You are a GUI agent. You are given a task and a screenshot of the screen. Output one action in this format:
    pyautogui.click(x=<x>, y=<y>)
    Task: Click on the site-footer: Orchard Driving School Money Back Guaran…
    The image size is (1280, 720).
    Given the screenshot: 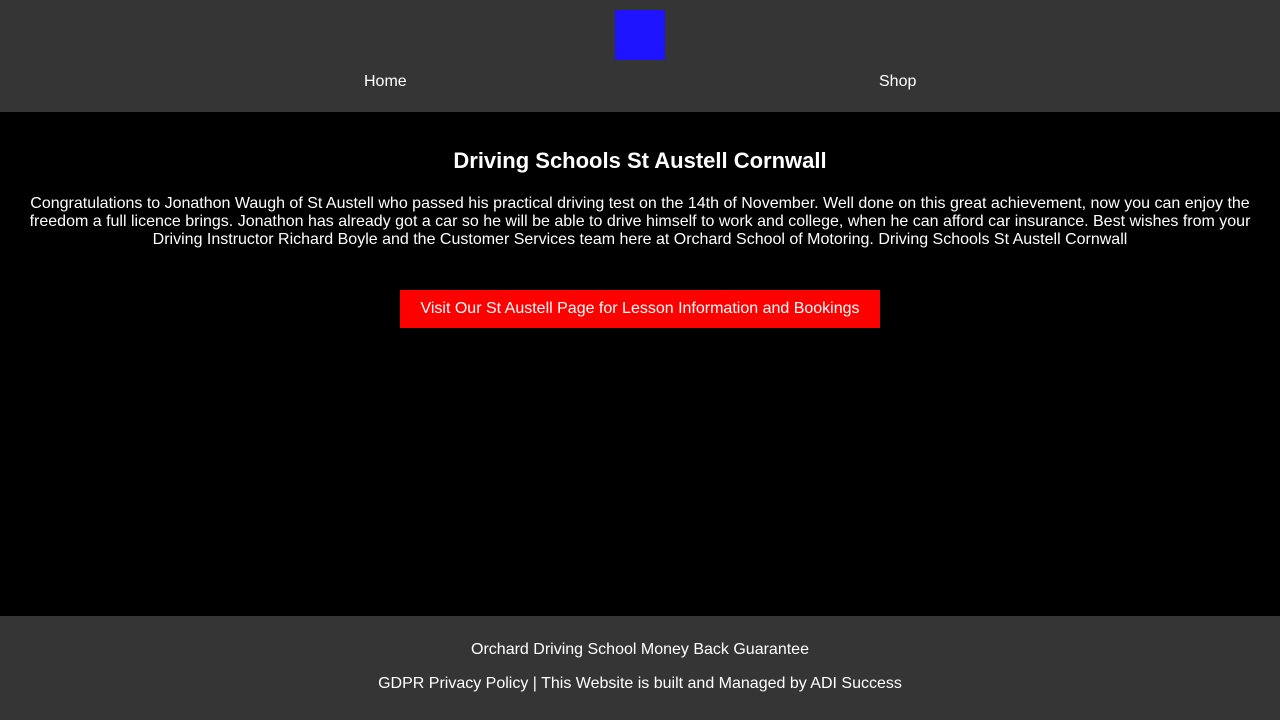 What is the action you would take?
    pyautogui.click(x=640, y=668)
    